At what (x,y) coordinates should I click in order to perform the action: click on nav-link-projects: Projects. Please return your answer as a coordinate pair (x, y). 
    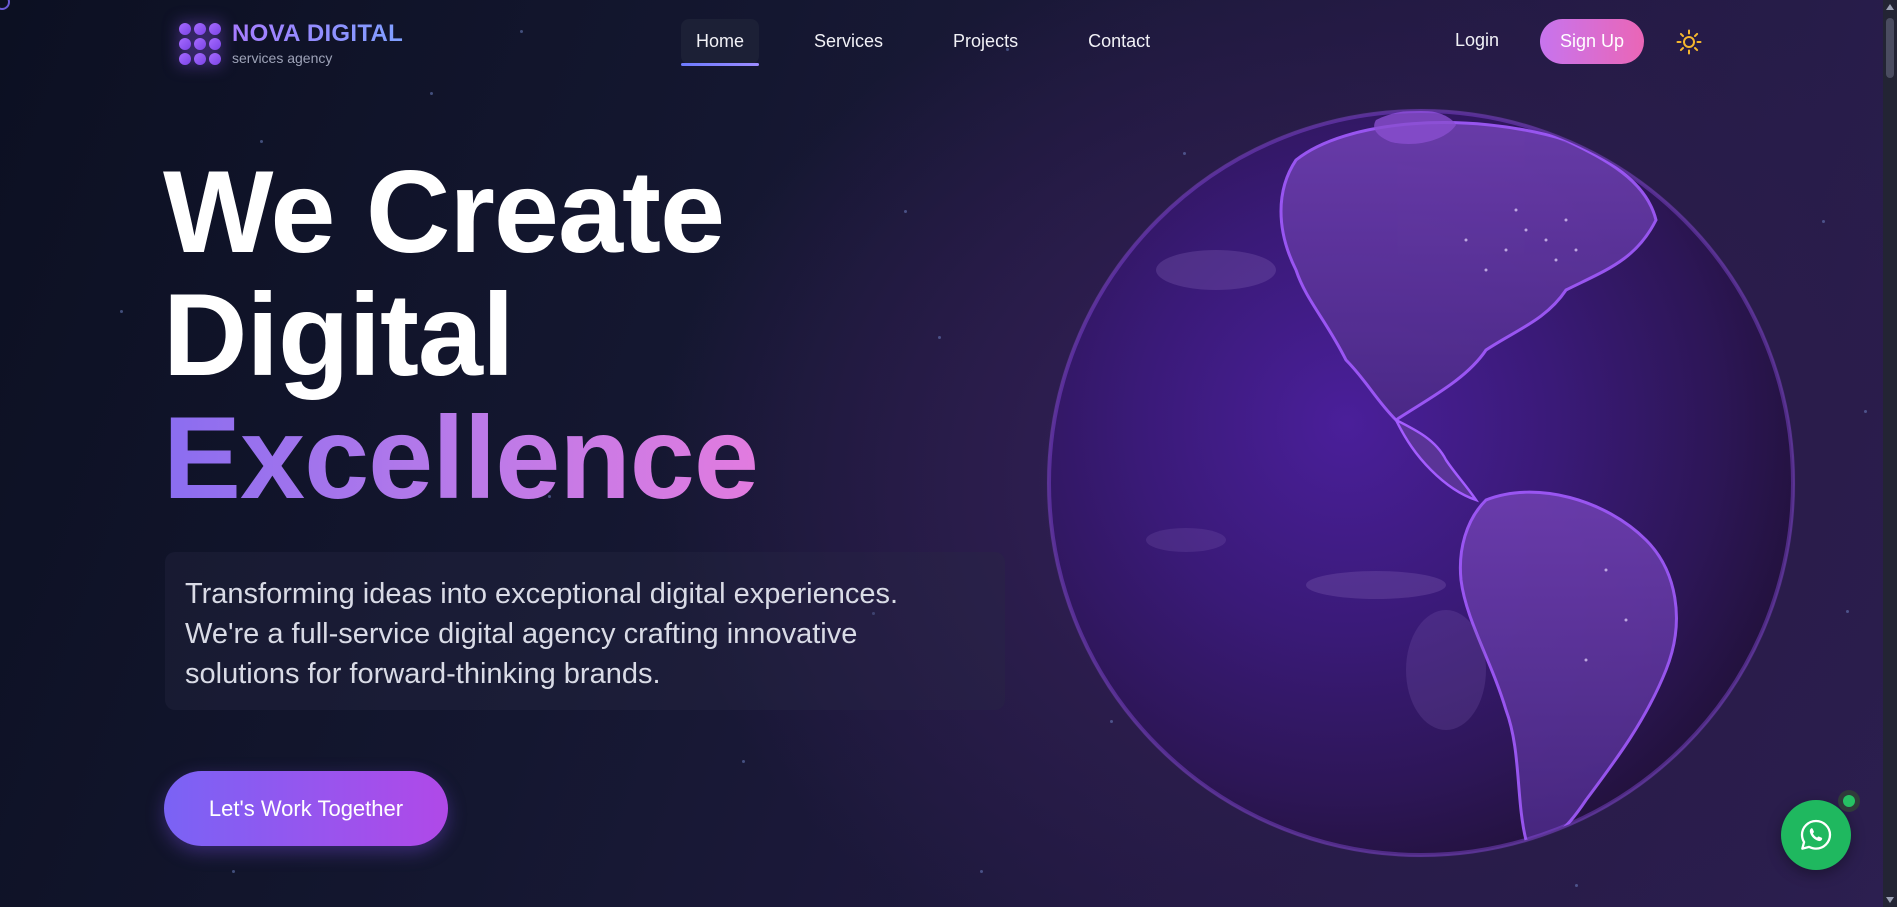
    Looking at the image, I should click on (985, 41).